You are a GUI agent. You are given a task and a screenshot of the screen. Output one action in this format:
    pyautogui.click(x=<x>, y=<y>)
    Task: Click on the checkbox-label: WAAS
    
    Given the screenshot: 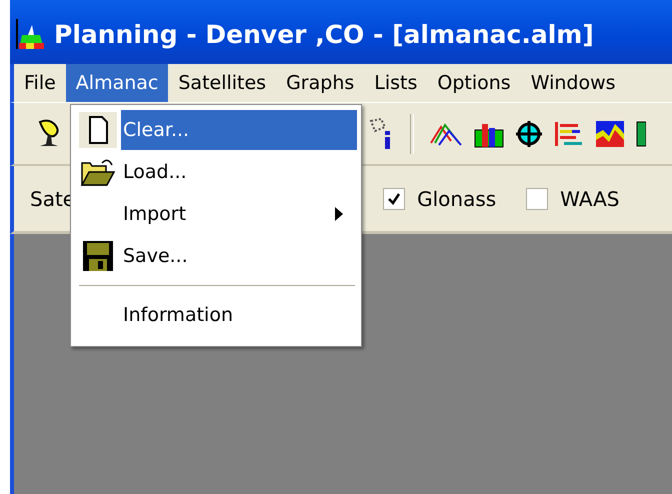 What is the action you would take?
    pyautogui.click(x=590, y=198)
    